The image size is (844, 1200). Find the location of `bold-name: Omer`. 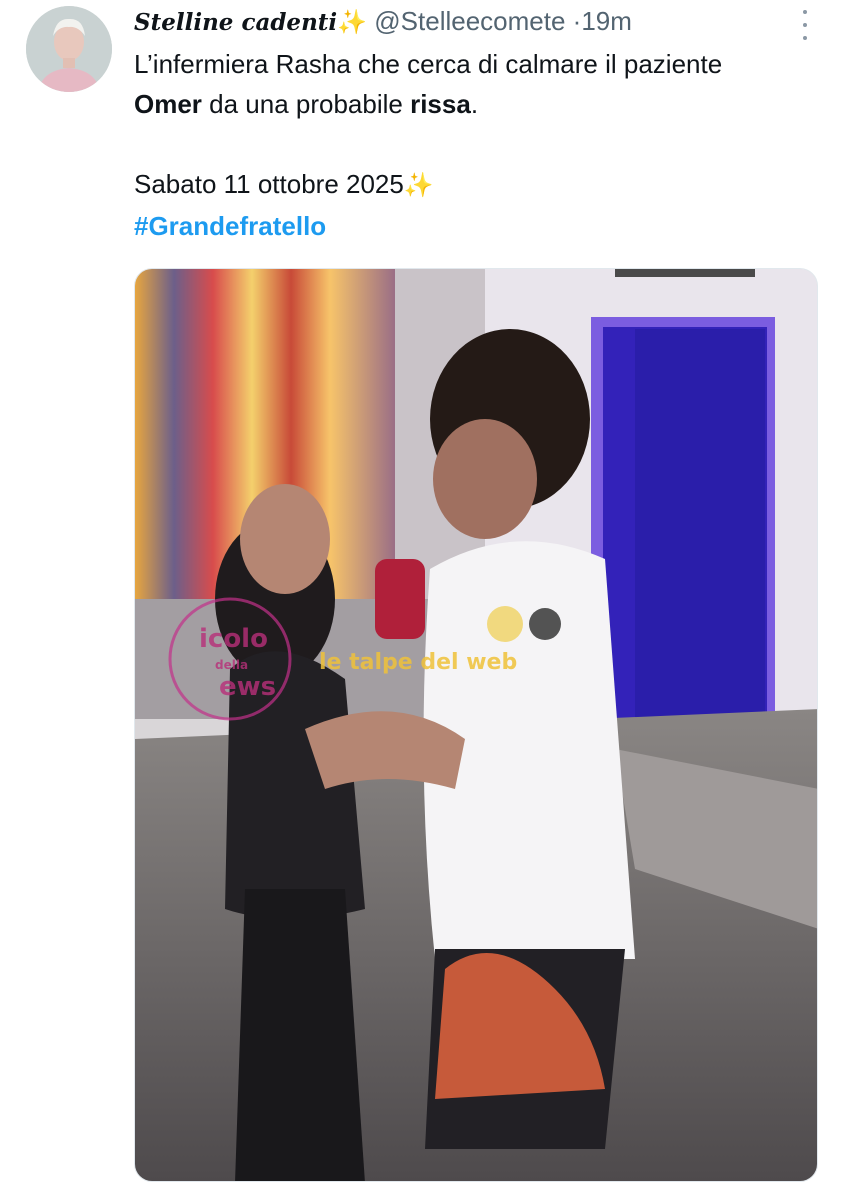

bold-name: Omer is located at coordinates (168, 104).